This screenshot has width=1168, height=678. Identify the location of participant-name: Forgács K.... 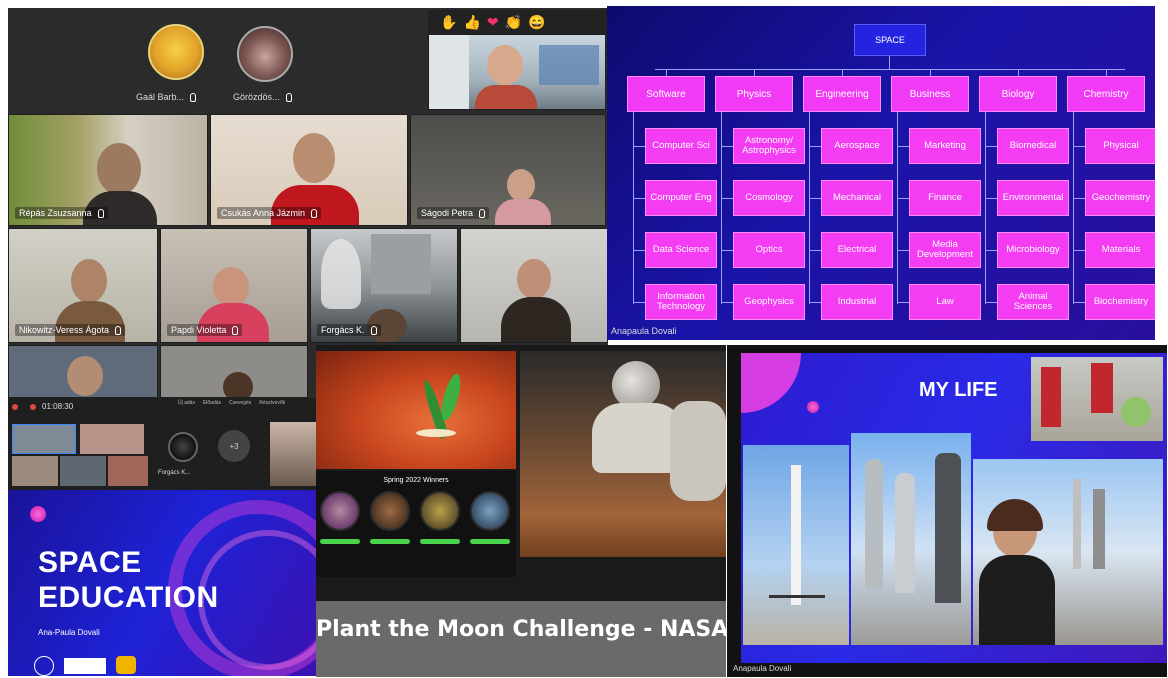
(174, 473).